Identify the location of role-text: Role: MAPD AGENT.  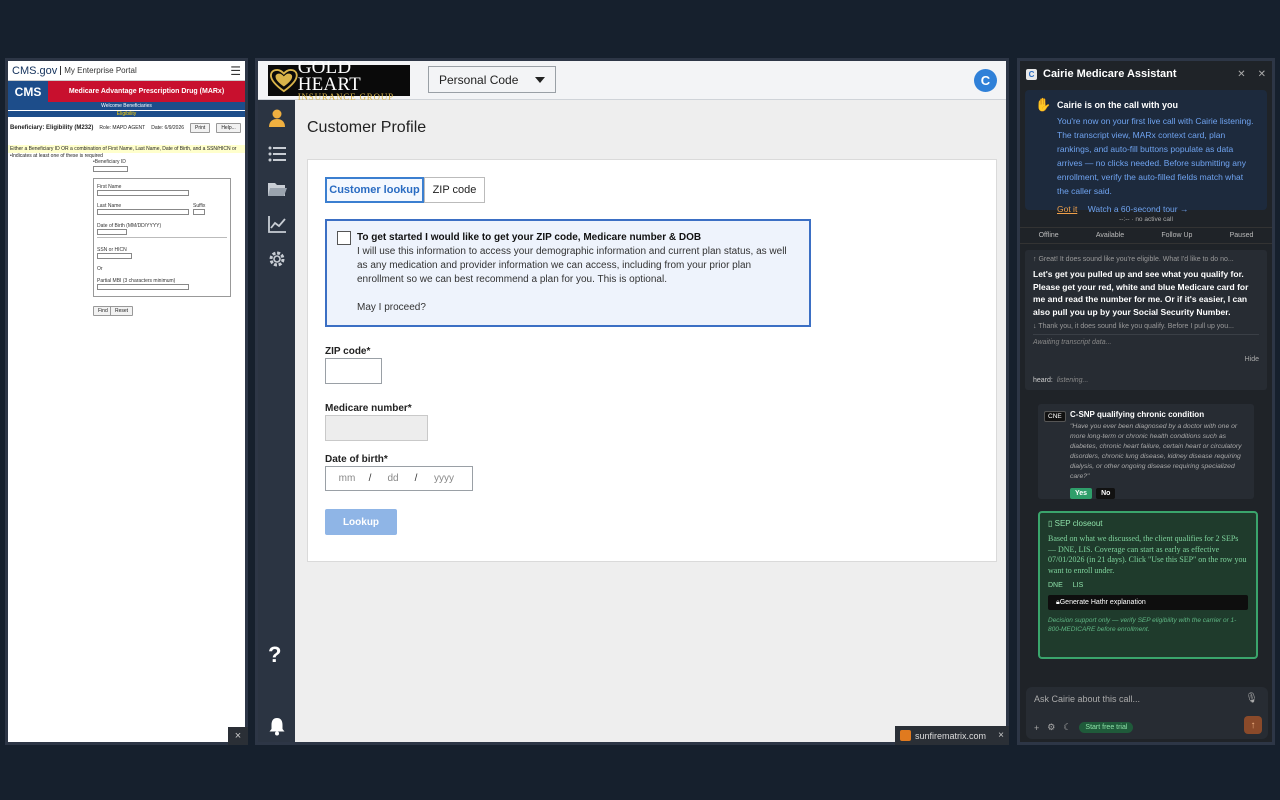
(122, 128).